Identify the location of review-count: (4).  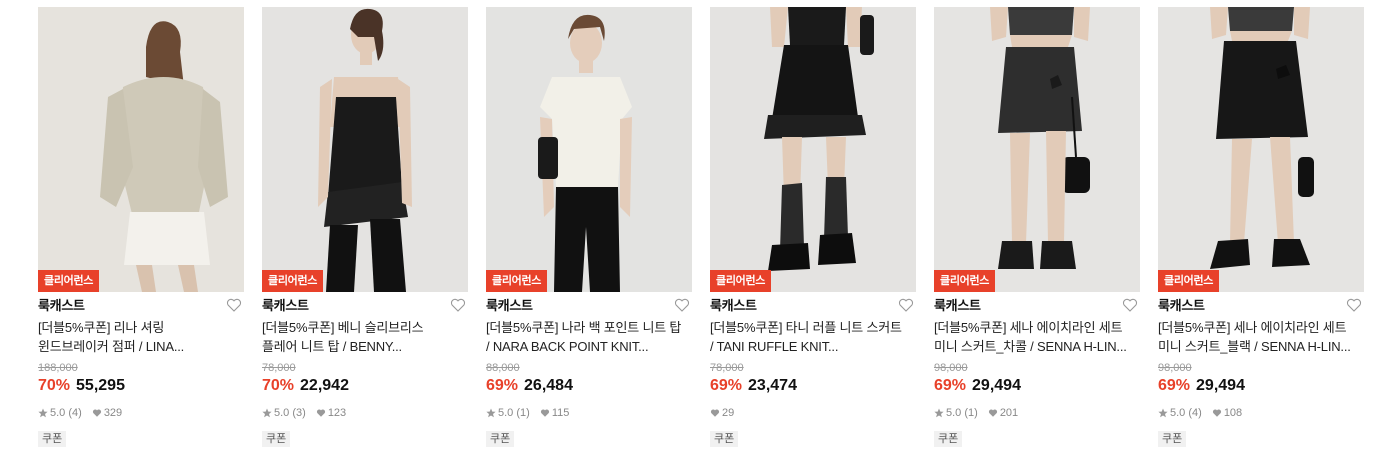
(1195, 413).